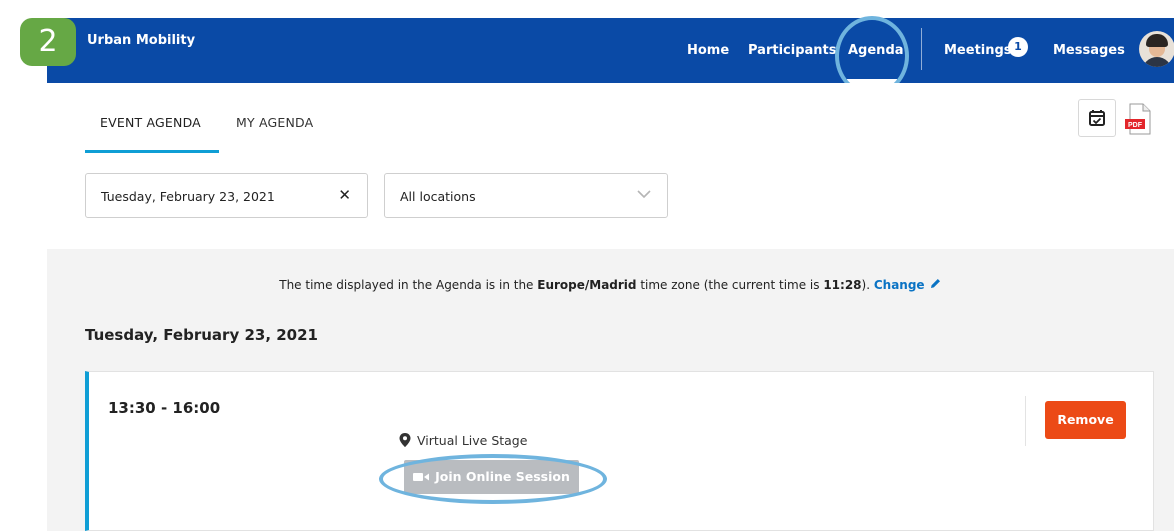  I want to click on location-select: All locations, so click(526, 195).